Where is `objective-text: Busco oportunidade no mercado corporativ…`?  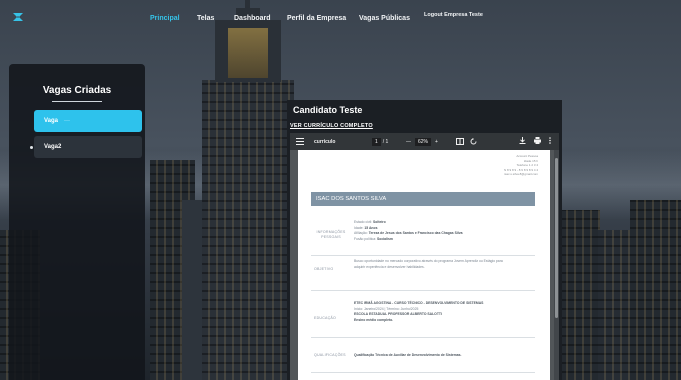
objective-text: Busco oportunidade no mercado corporativ… is located at coordinates (428, 264).